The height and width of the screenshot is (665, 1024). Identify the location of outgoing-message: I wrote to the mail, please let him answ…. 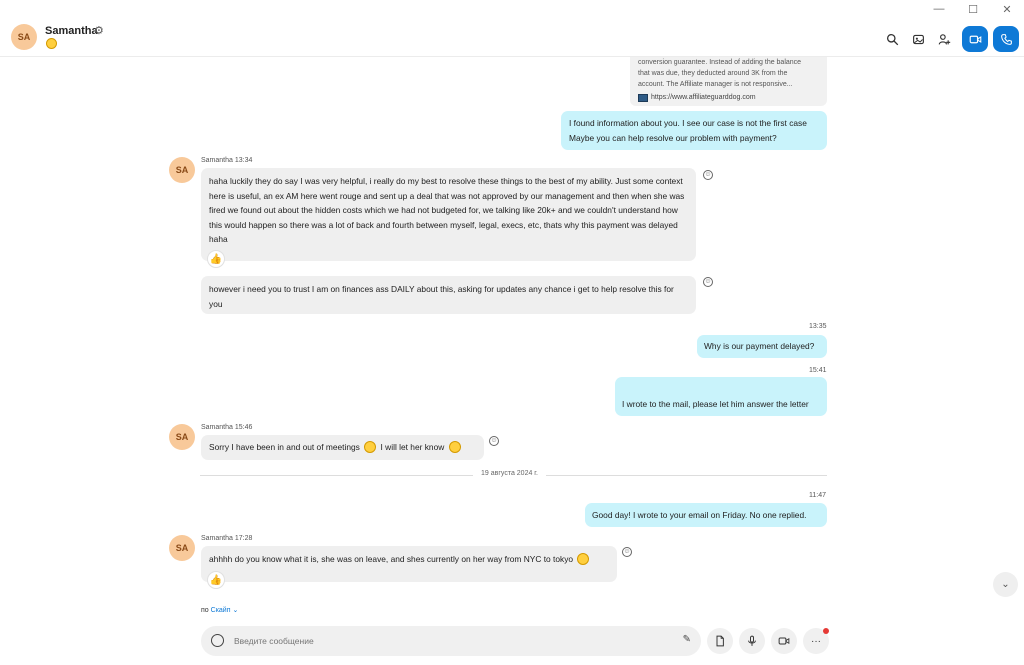
(721, 396).